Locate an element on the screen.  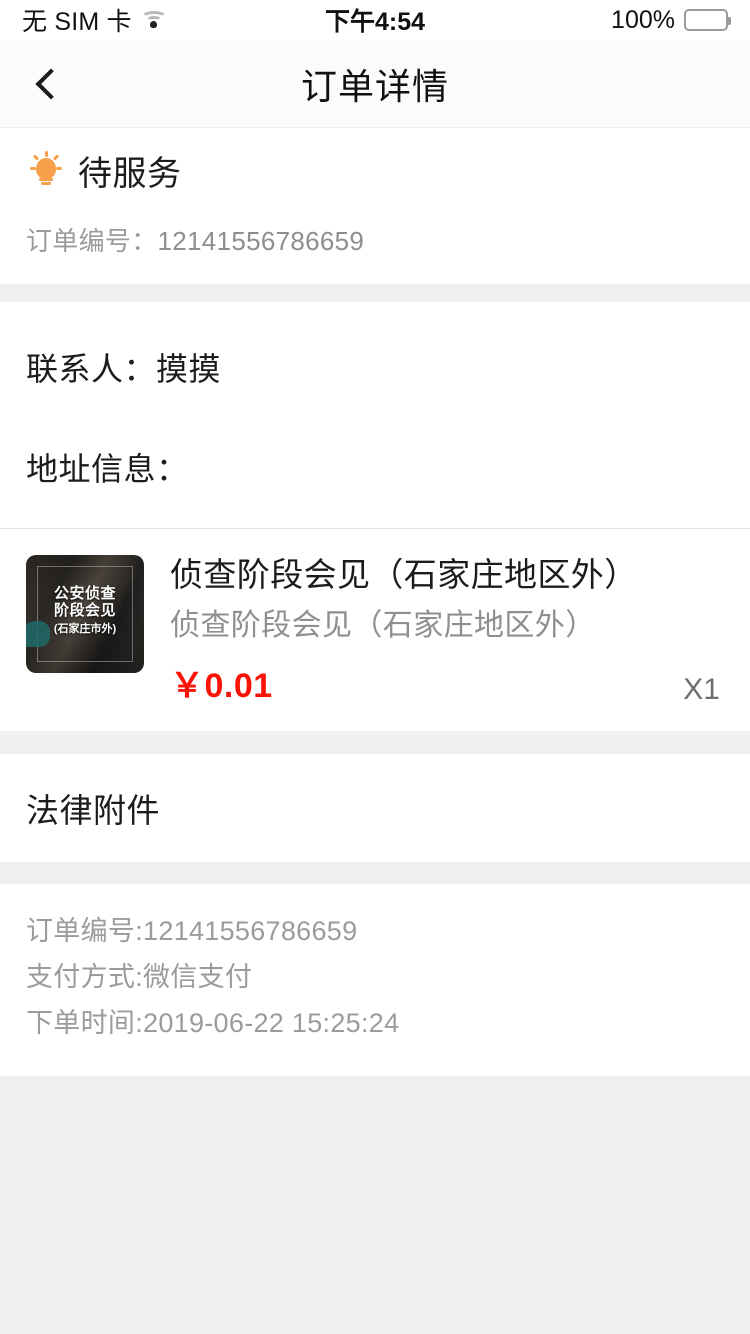
page-title: 订单详情 is located at coordinates (374, 86).